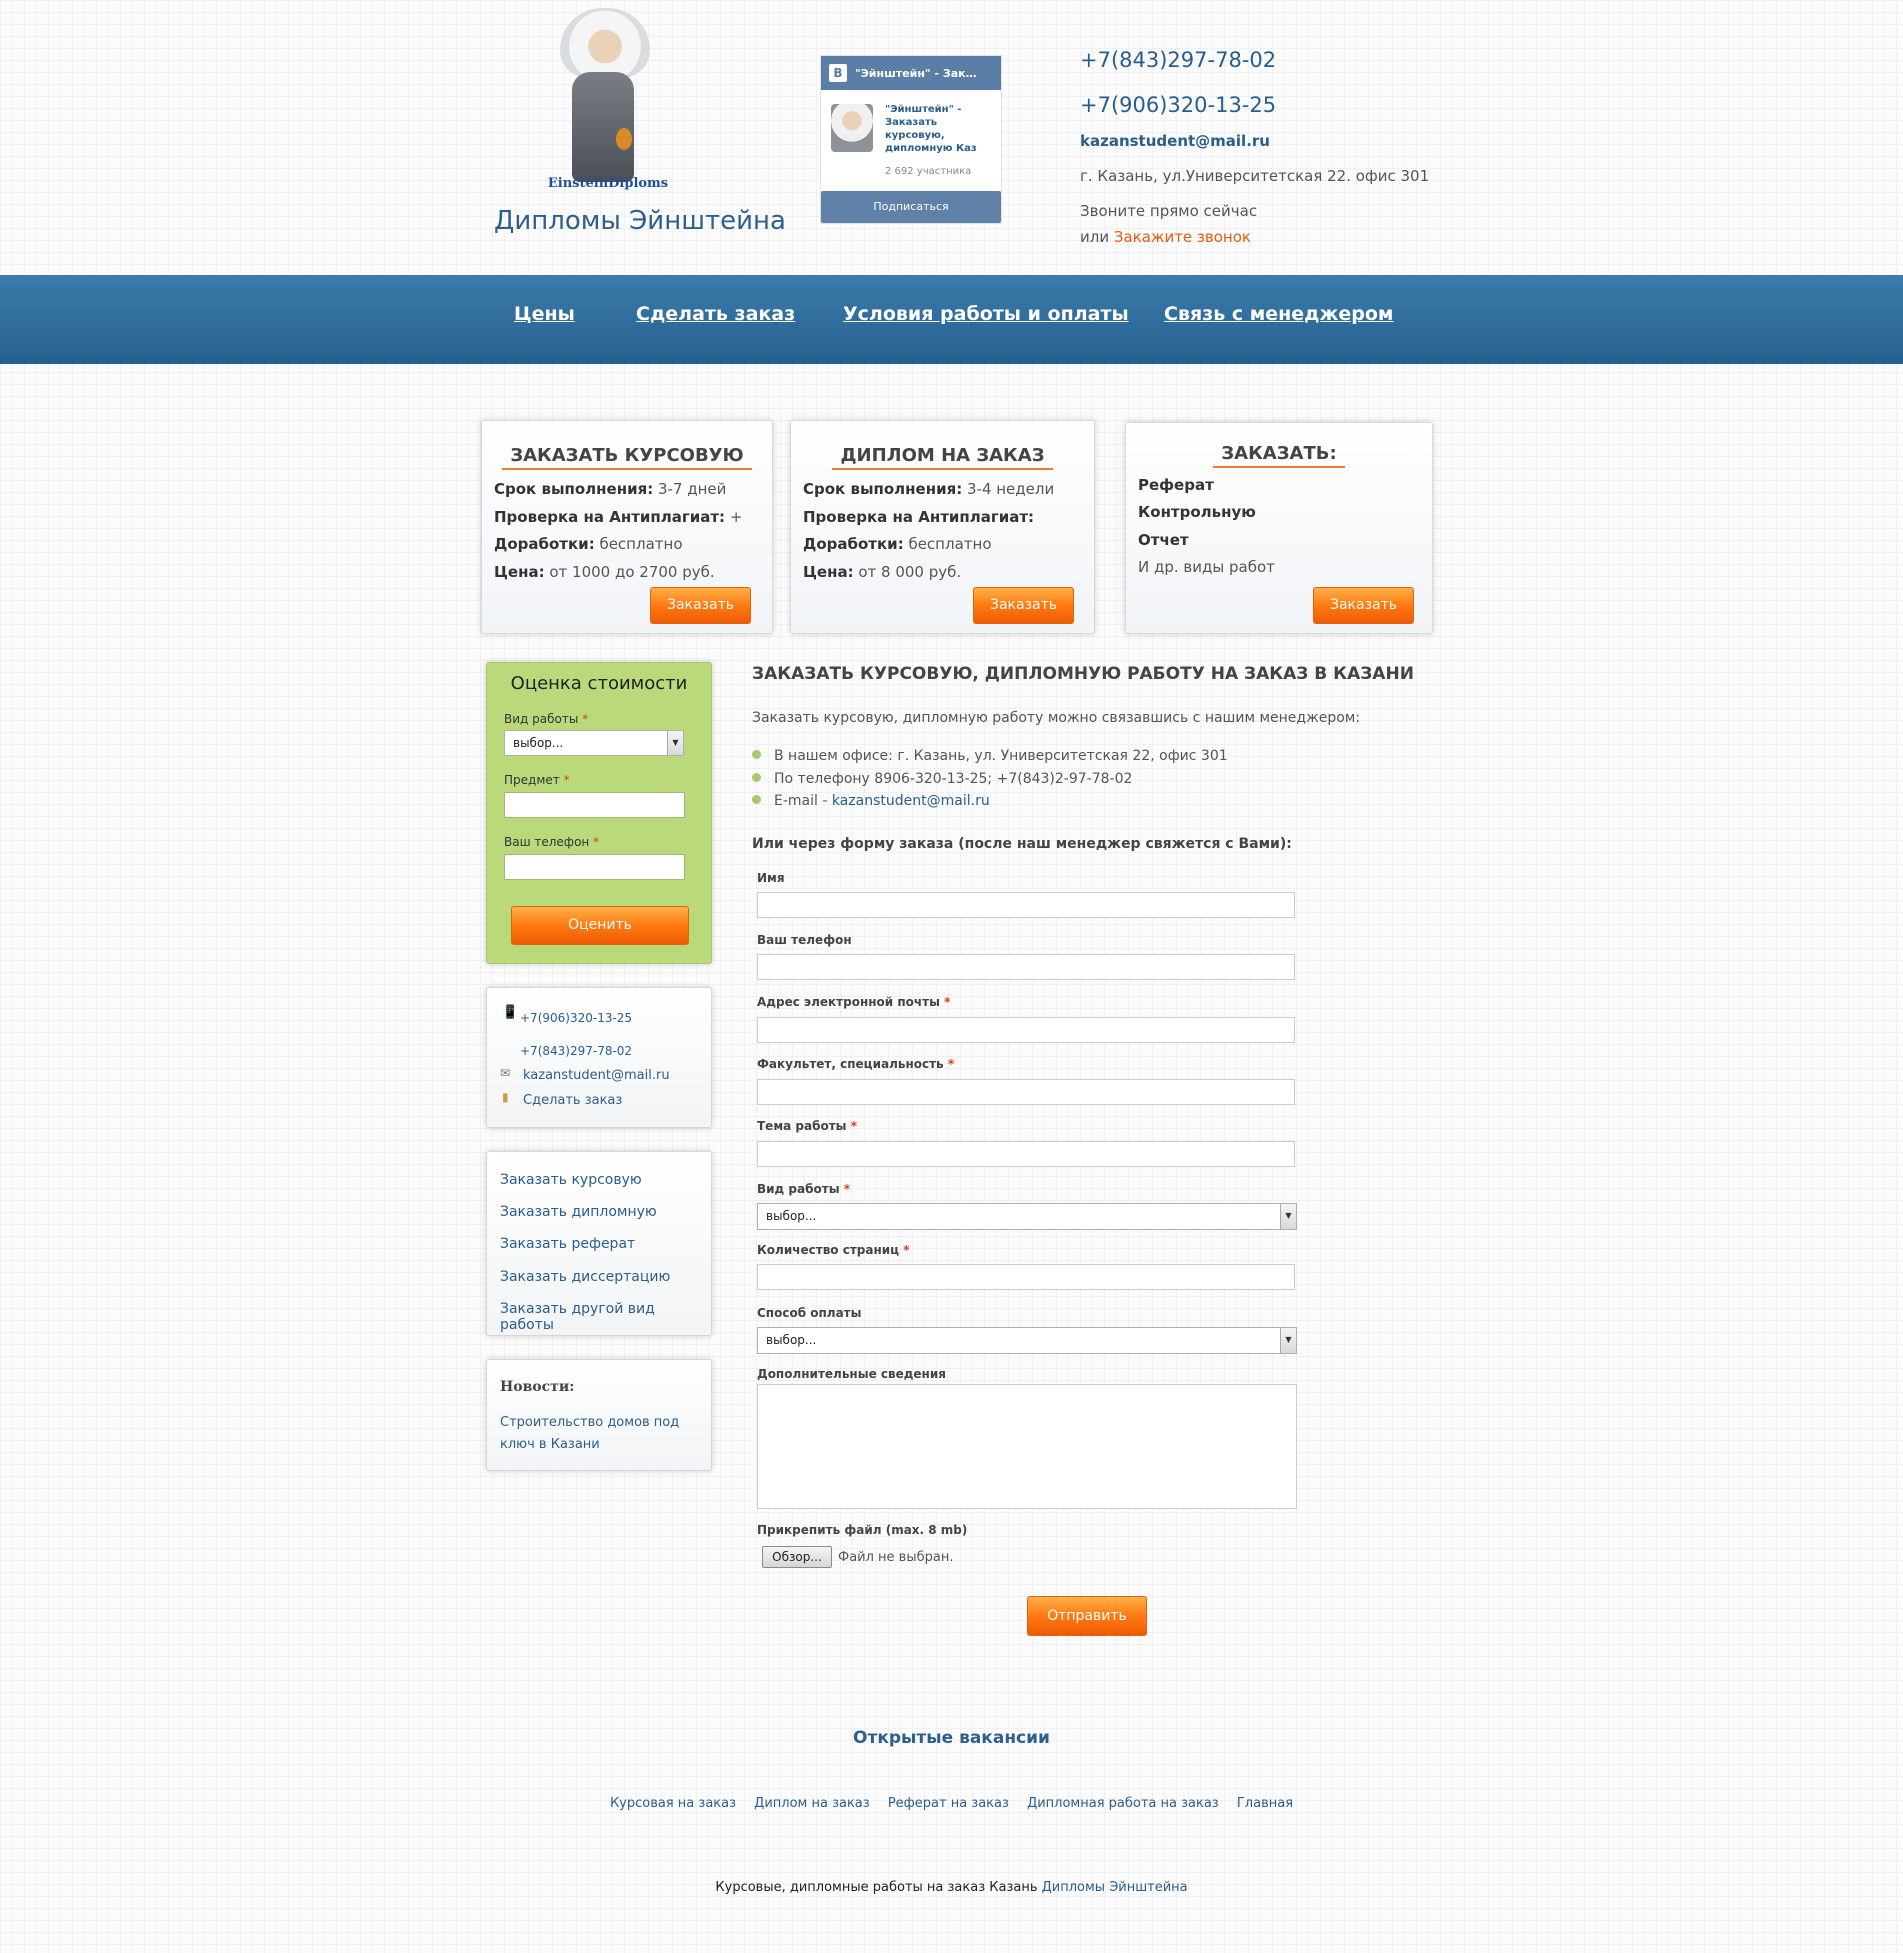 The image size is (1903, 1953). I want to click on form-topic-label: Тема работы *, so click(807, 1126).